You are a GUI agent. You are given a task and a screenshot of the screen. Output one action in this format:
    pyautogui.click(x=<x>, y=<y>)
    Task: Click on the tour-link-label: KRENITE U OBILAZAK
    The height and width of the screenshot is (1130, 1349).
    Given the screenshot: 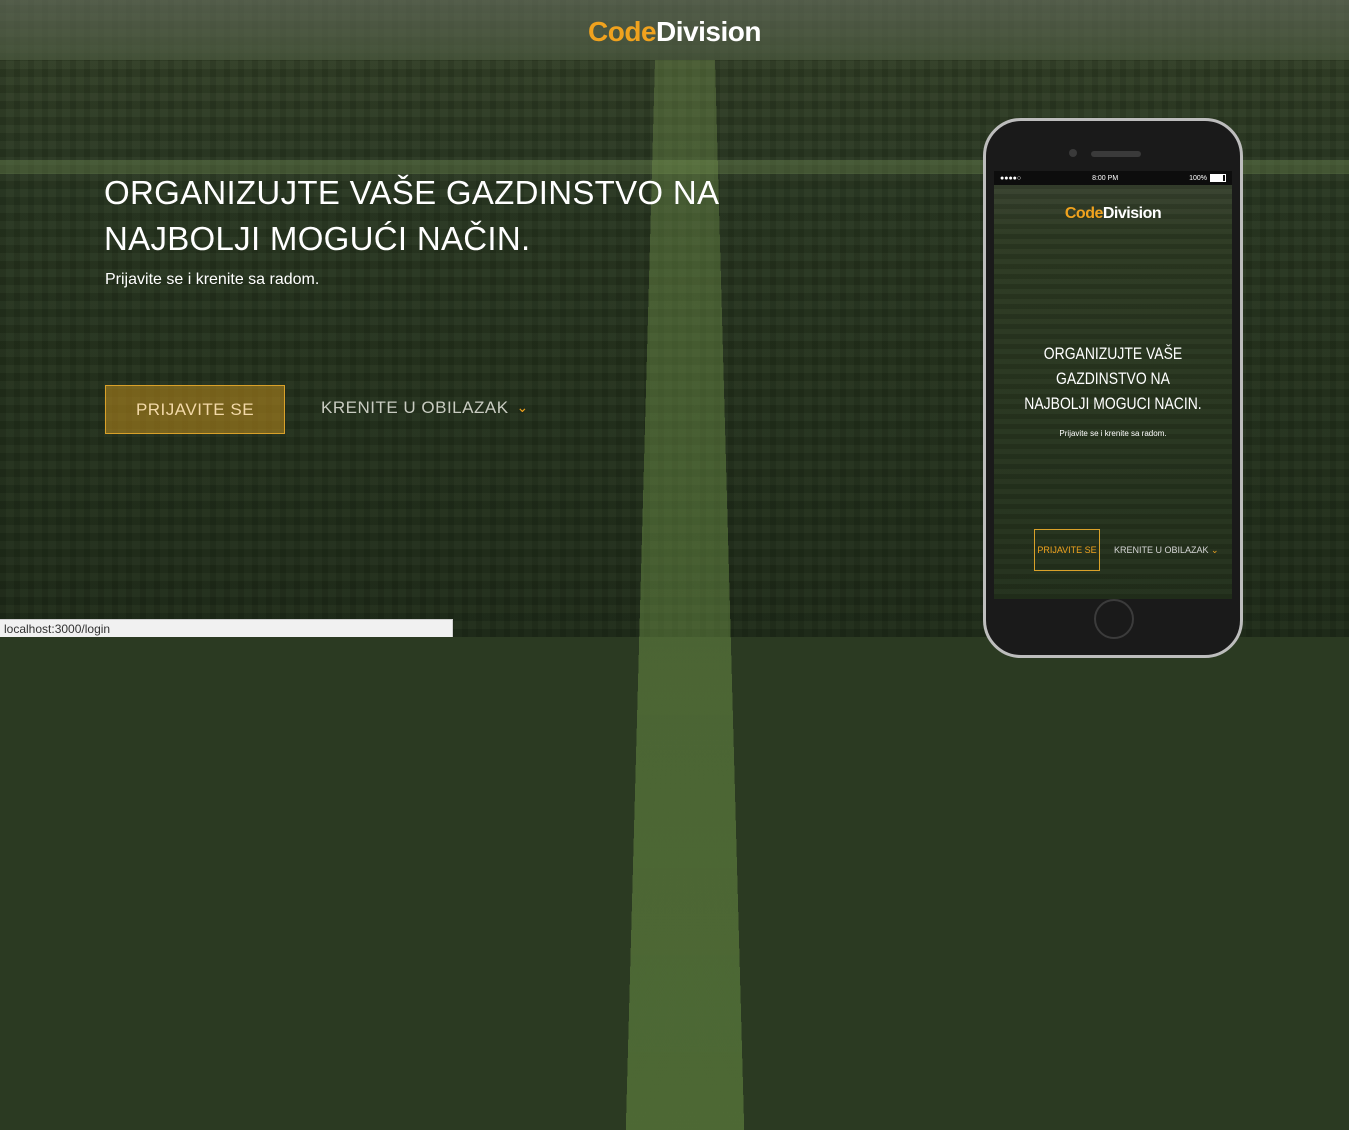 What is the action you would take?
    pyautogui.click(x=415, y=407)
    